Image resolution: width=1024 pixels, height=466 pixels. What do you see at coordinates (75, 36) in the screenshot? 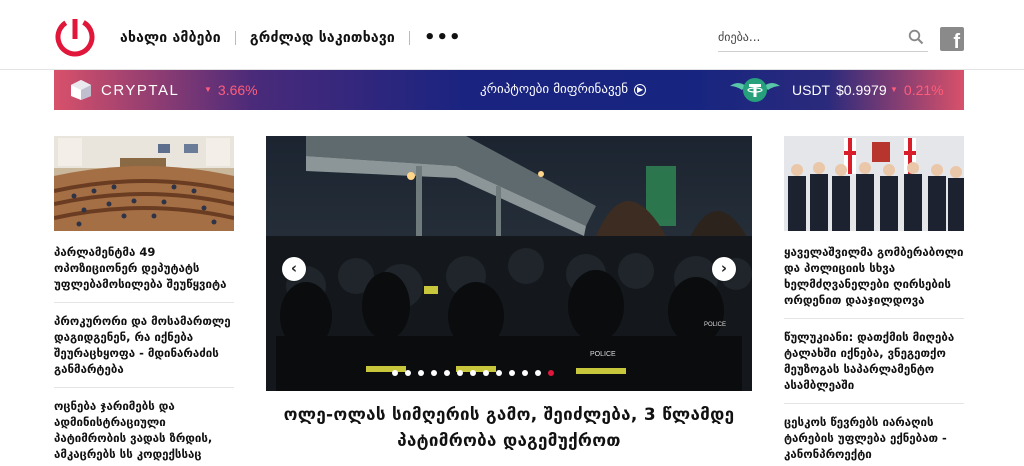
I see `site-logo-icon` at bounding box center [75, 36].